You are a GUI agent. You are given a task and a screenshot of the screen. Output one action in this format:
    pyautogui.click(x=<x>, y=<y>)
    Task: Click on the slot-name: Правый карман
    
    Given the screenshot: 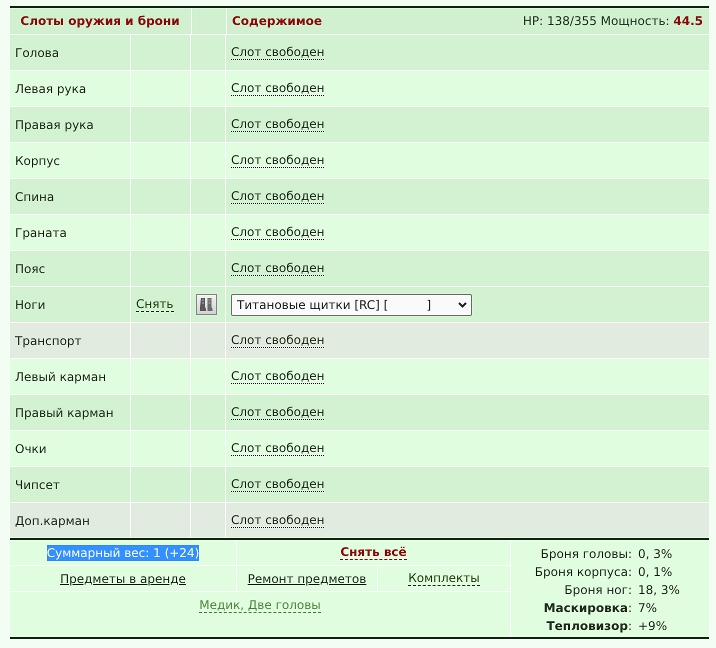 What is the action you would take?
    pyautogui.click(x=64, y=413)
    